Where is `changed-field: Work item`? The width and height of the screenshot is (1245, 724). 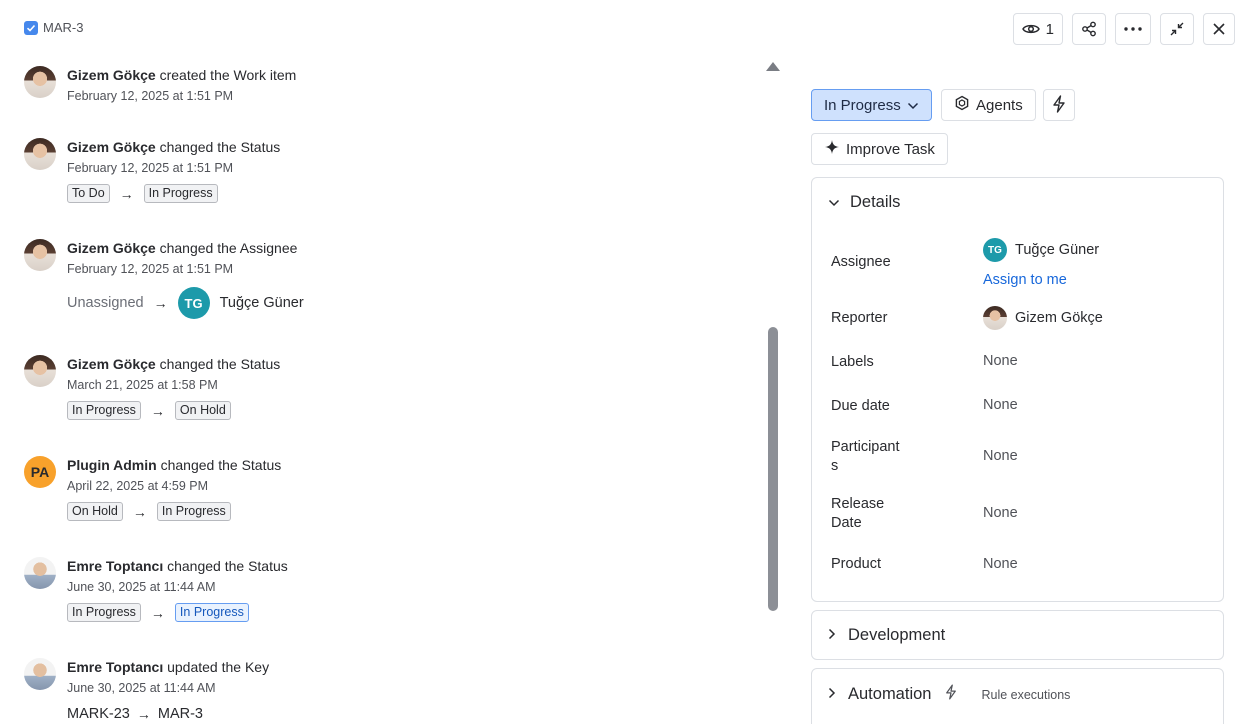 changed-field: Work item is located at coordinates (265, 75).